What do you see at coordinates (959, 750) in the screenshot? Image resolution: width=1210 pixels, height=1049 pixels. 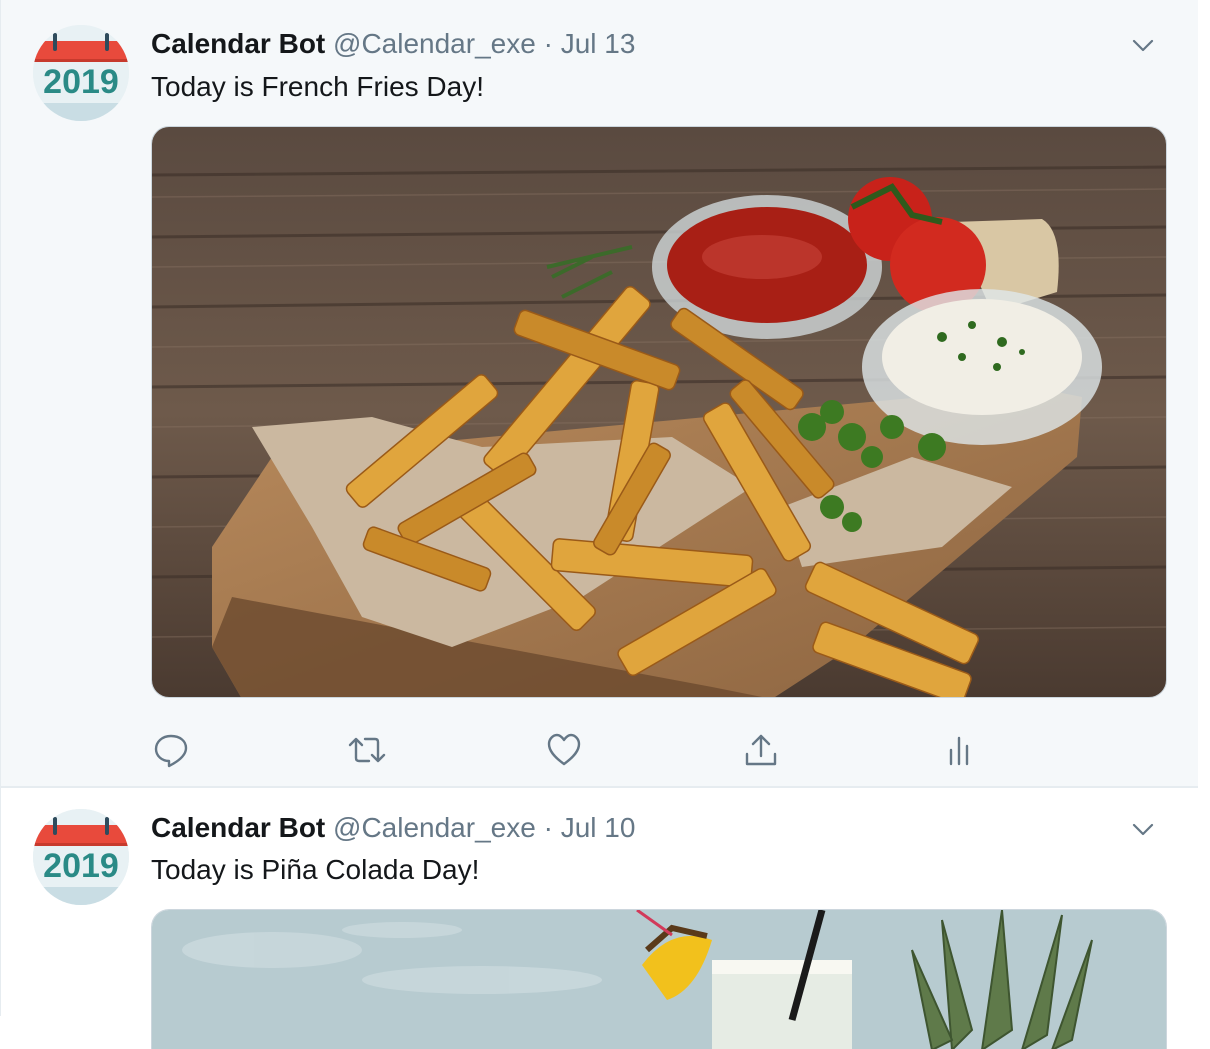 I see `analytics-icon` at bounding box center [959, 750].